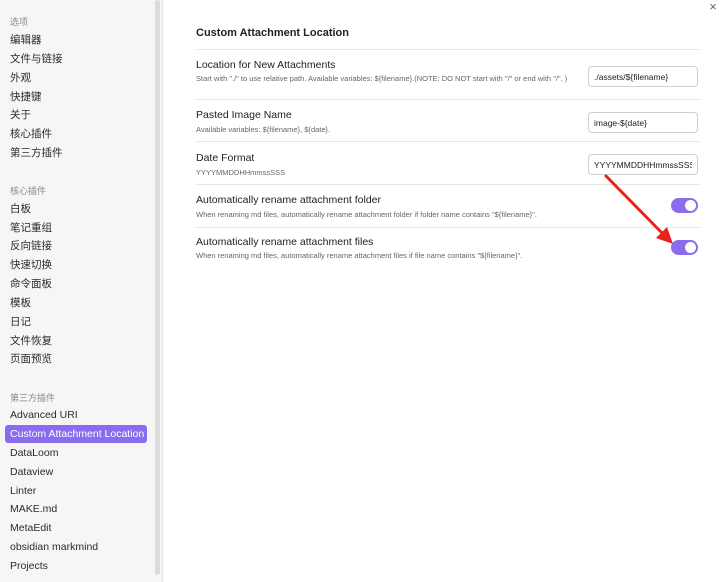 The width and height of the screenshot is (720, 582). Describe the element at coordinates (33, 398) in the screenshot. I see `sidebar-heading-community-plugins: 第三方插件` at that location.